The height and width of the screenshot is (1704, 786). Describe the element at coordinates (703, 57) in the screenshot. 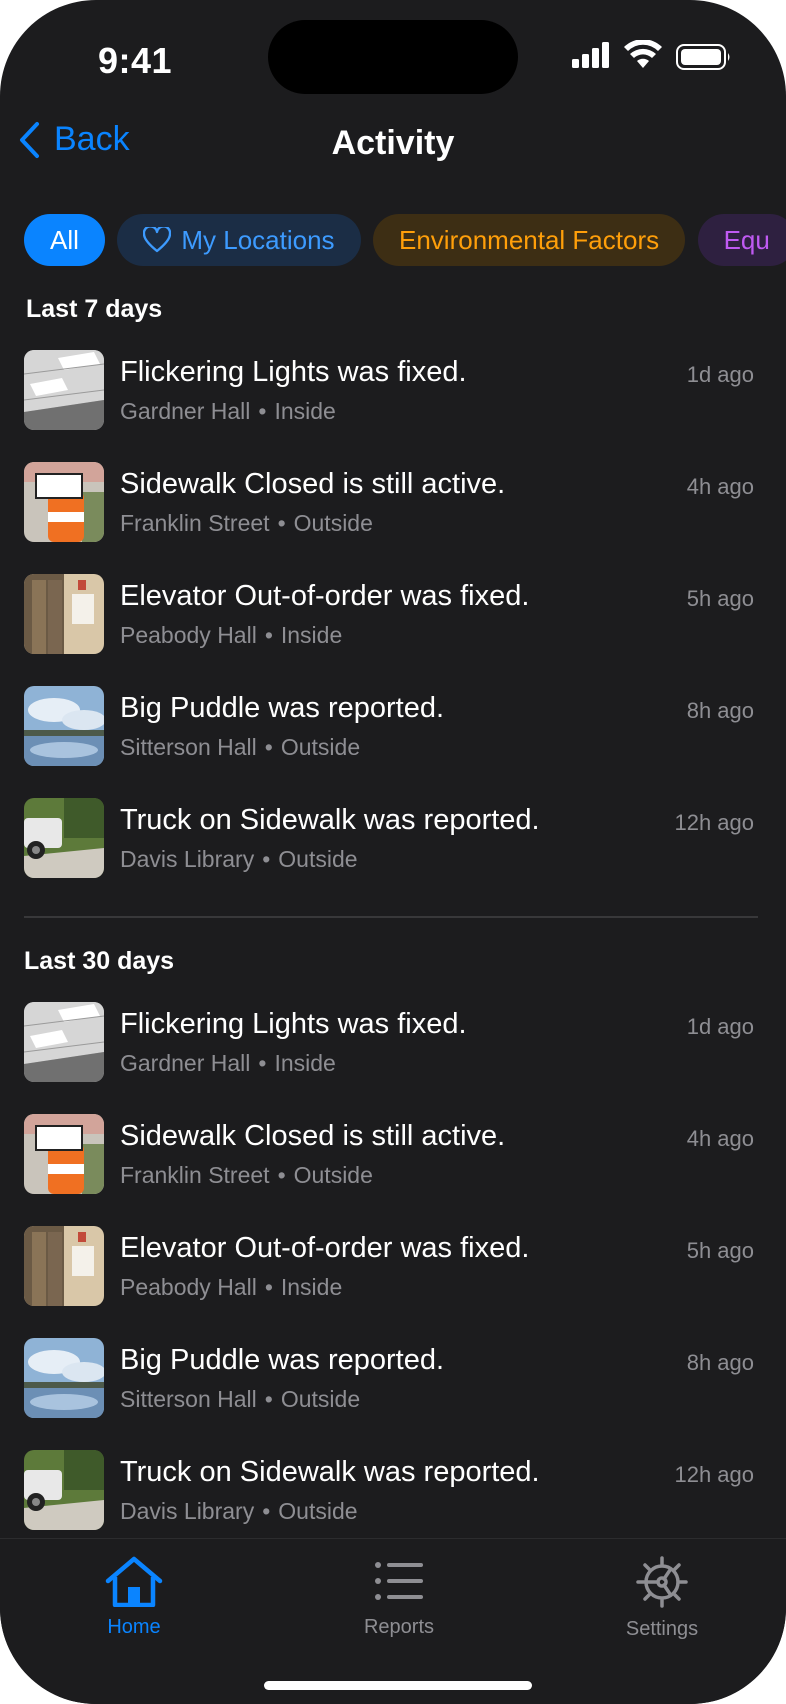

I see `battery-icon` at that location.